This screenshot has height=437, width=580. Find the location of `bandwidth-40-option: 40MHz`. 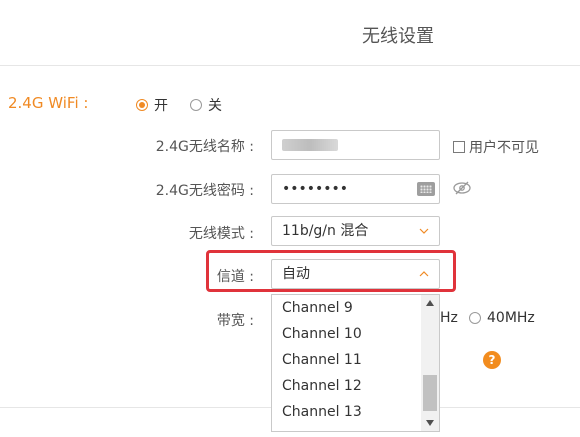

bandwidth-40-option: 40MHz is located at coordinates (502, 318).